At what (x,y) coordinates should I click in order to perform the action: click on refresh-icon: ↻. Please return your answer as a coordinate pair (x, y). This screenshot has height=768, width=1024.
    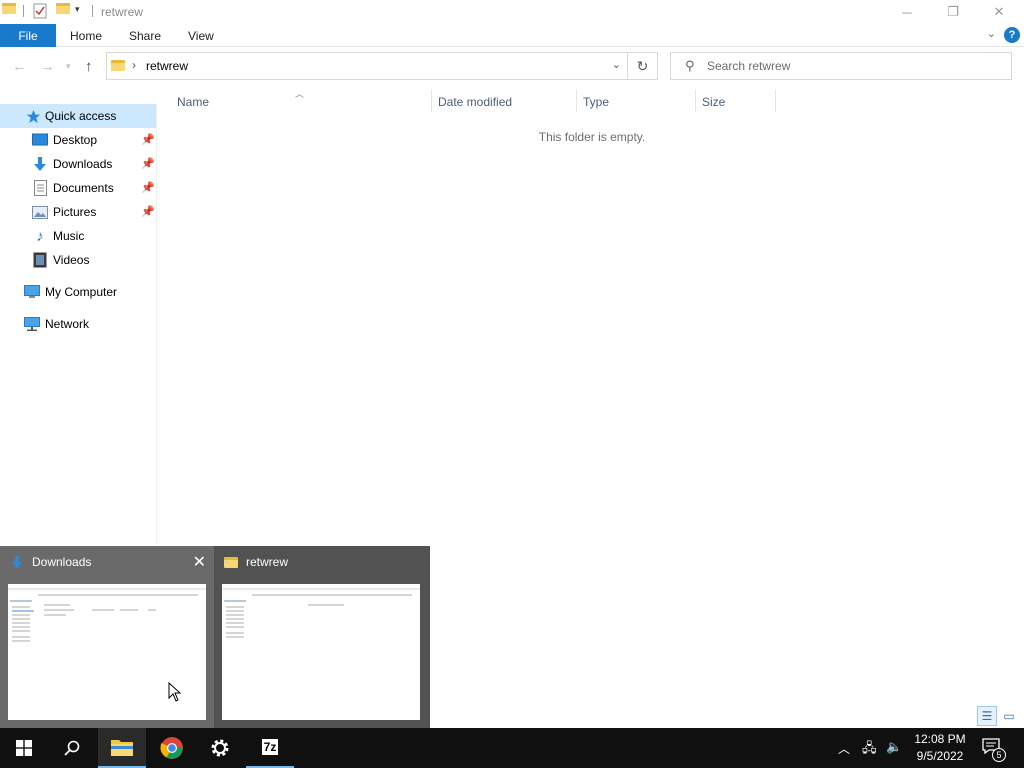
    Looking at the image, I should click on (642, 65).